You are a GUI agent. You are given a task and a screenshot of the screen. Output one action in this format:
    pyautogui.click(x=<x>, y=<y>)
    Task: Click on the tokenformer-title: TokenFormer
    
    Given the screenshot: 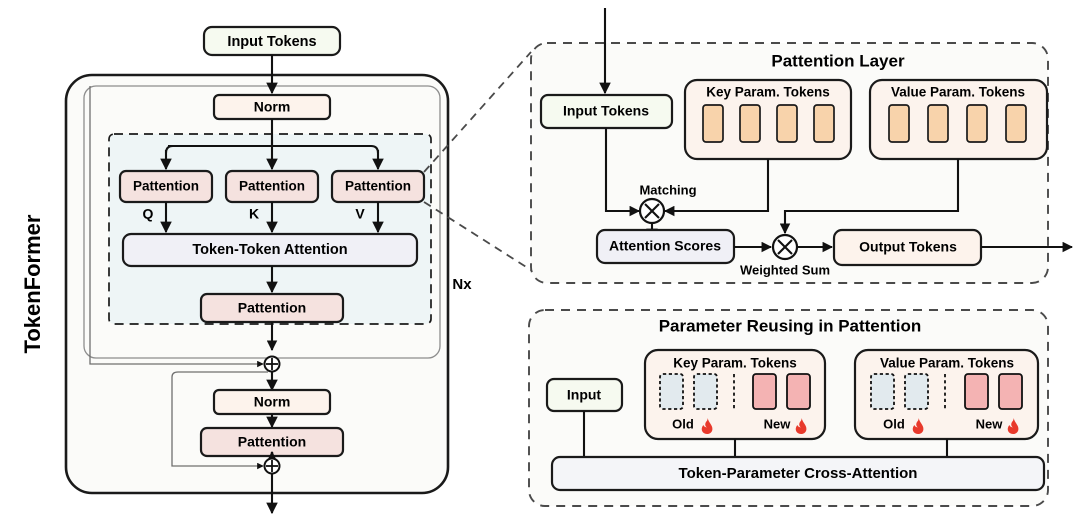 What is the action you would take?
    pyautogui.click(x=32, y=283)
    